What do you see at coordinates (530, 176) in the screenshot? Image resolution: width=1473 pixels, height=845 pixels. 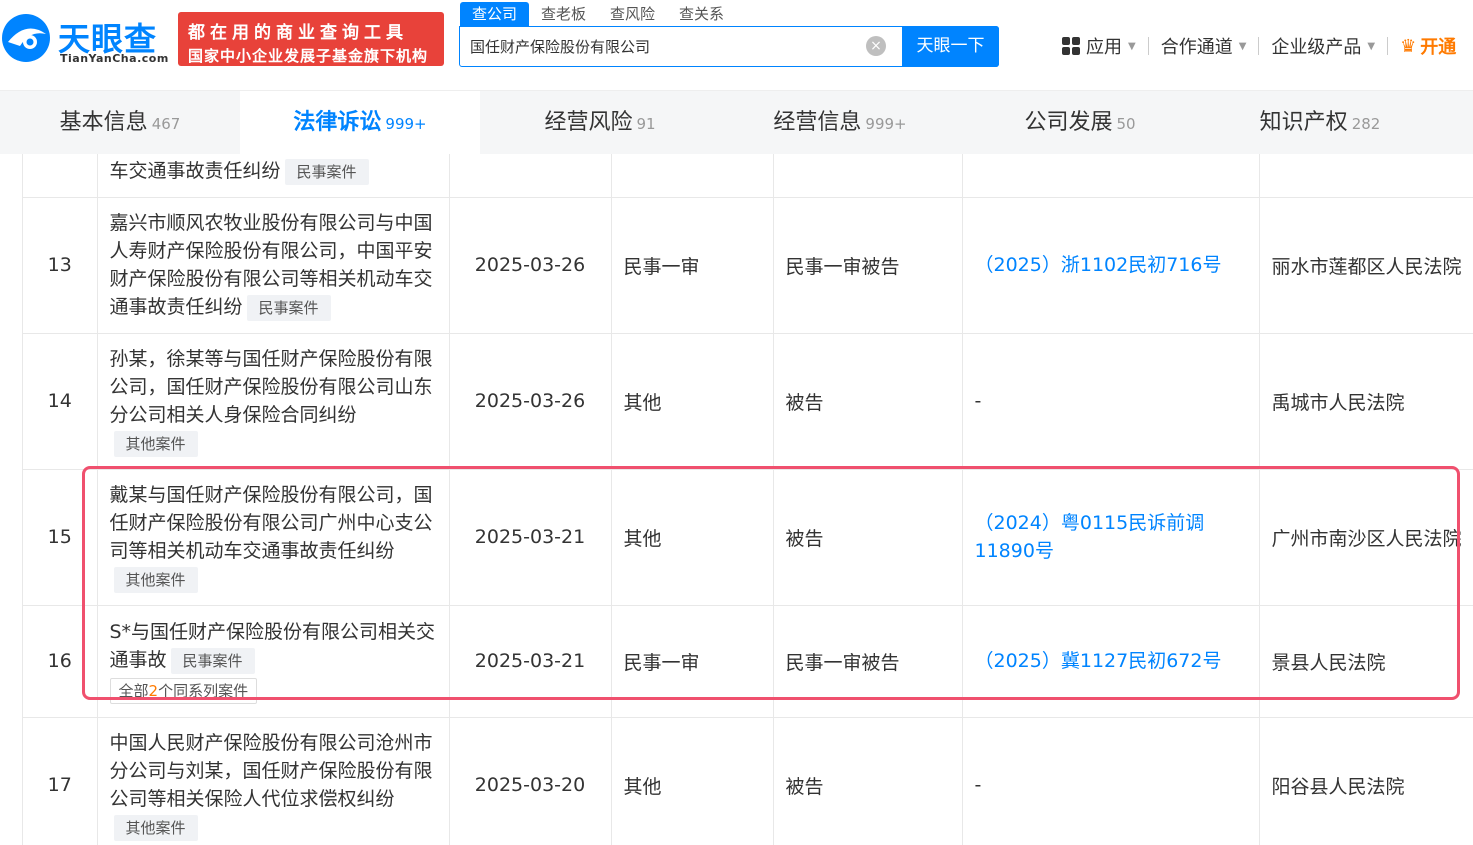 I see `case-date` at bounding box center [530, 176].